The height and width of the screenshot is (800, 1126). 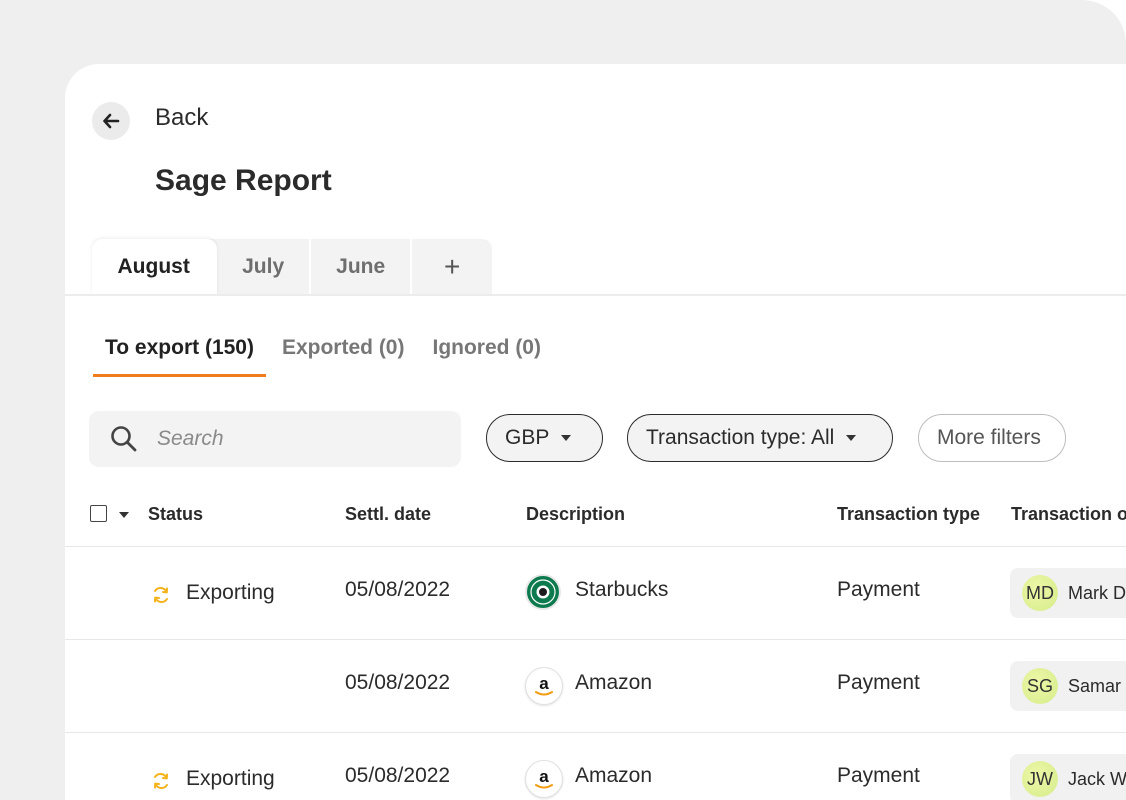 I want to click on owner-name: Samar, so click(x=1095, y=685).